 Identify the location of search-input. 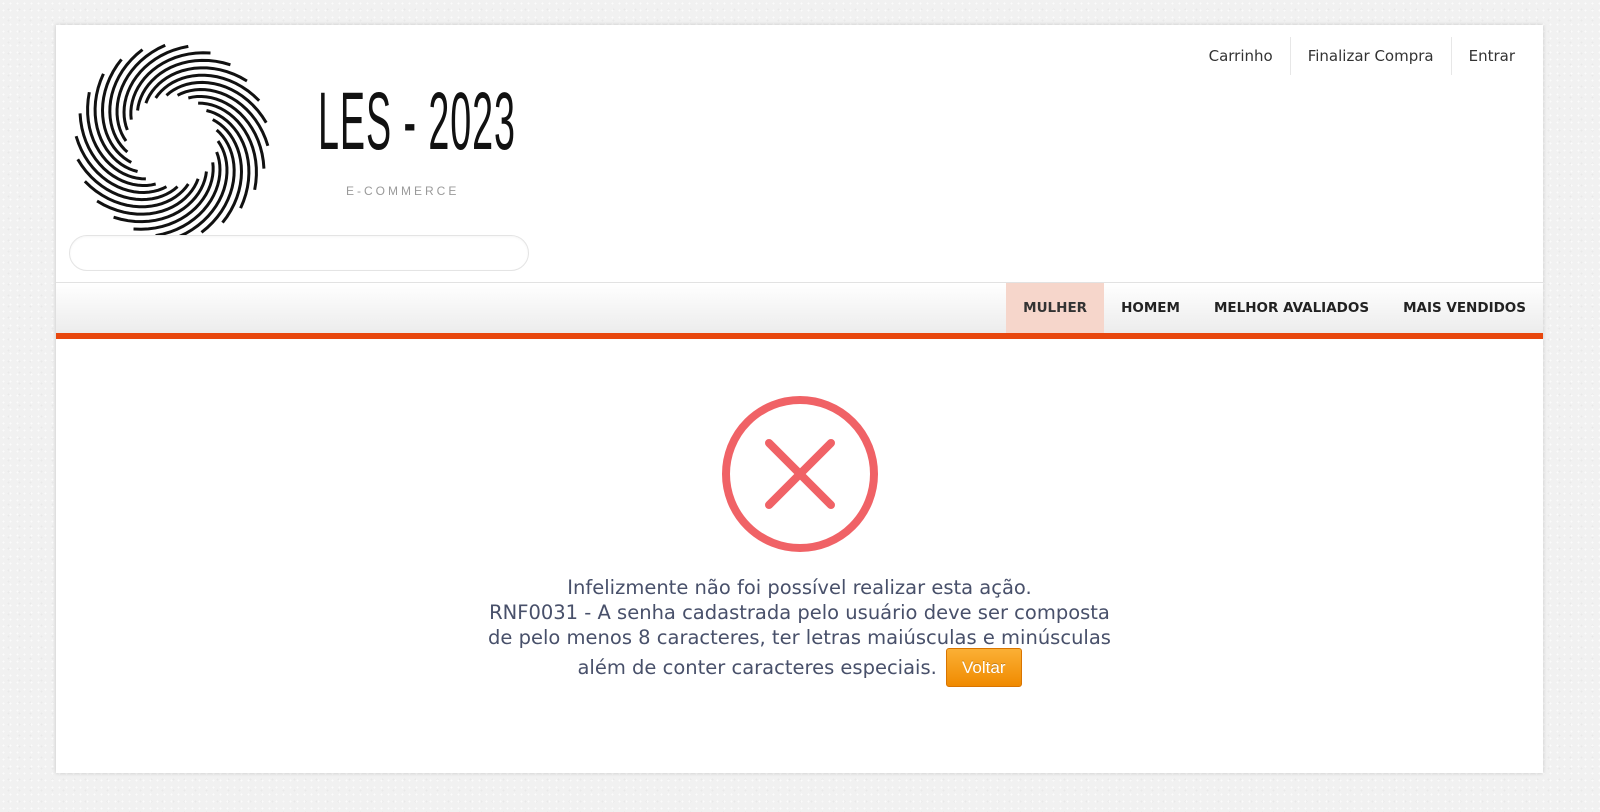
(299, 253).